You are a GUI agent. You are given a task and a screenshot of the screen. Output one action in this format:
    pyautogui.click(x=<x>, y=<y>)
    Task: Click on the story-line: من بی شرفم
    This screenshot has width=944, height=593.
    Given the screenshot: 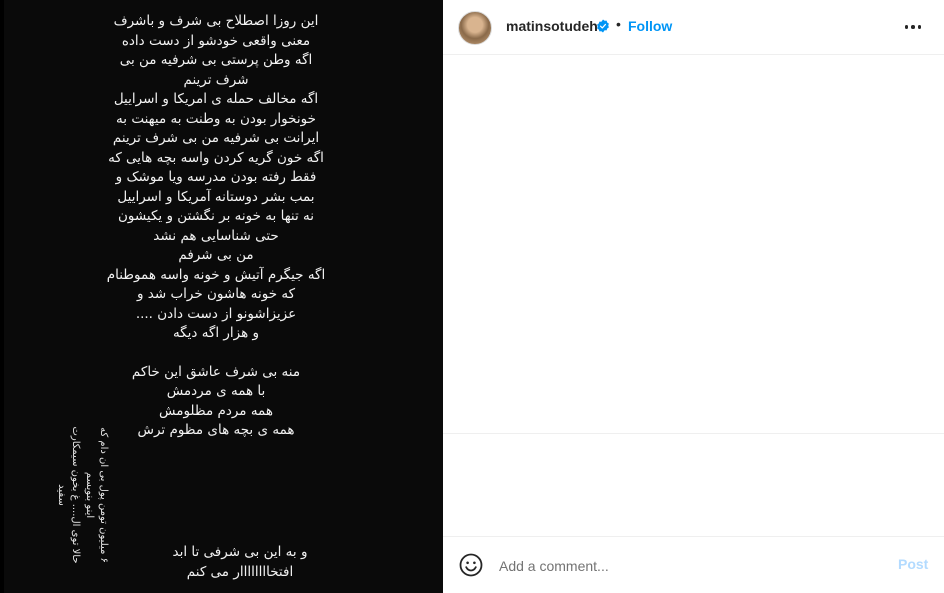 What is the action you would take?
    pyautogui.click(x=216, y=255)
    